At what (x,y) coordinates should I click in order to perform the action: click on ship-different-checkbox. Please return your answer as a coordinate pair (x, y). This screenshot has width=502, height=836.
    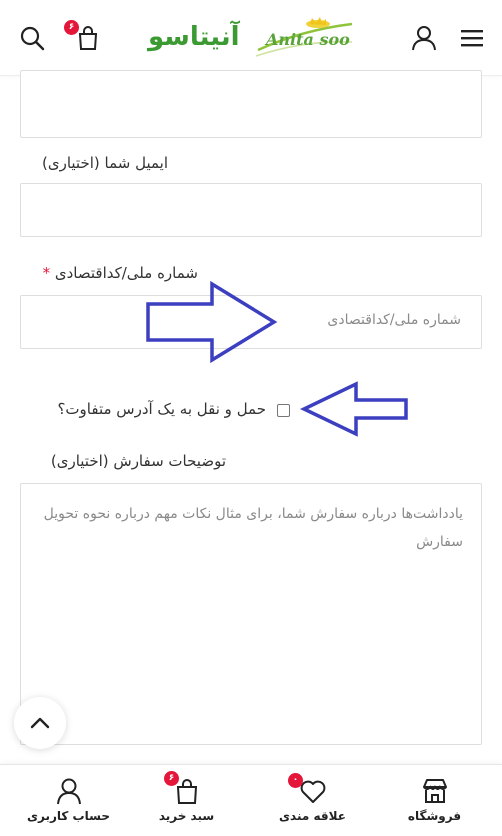
    Looking at the image, I should click on (283, 410).